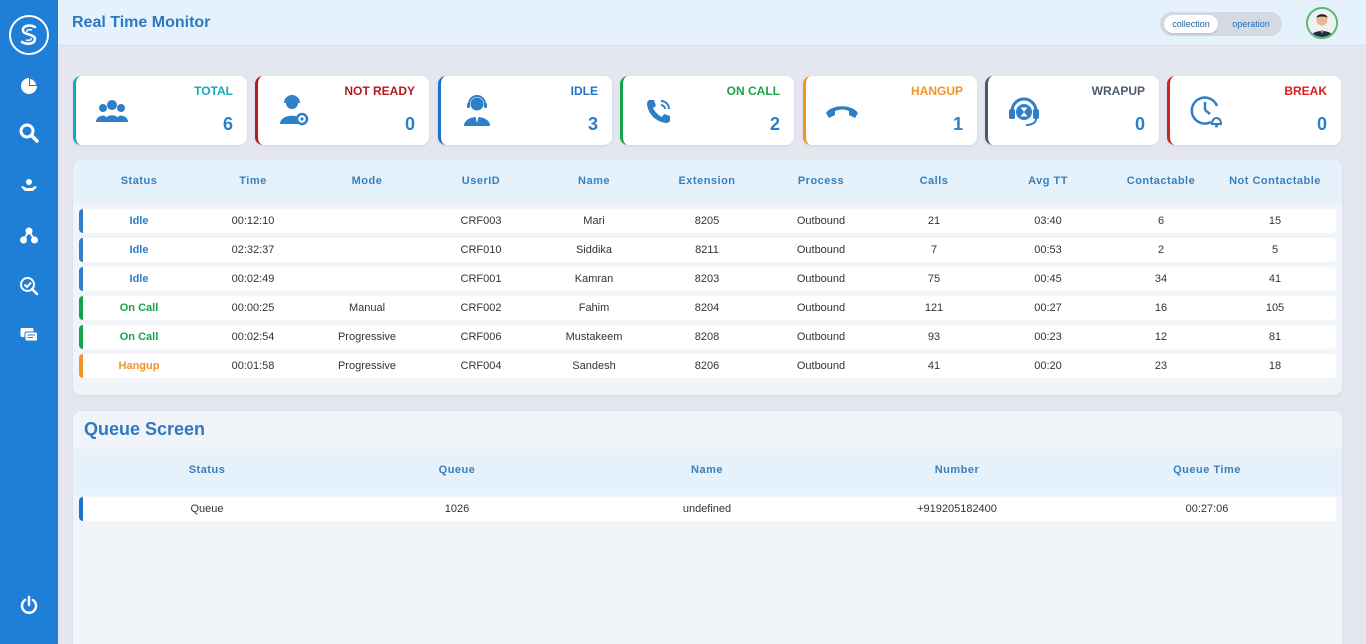  Describe the element at coordinates (253, 337) in the screenshot. I see `cell-time: 00:02:54` at that location.